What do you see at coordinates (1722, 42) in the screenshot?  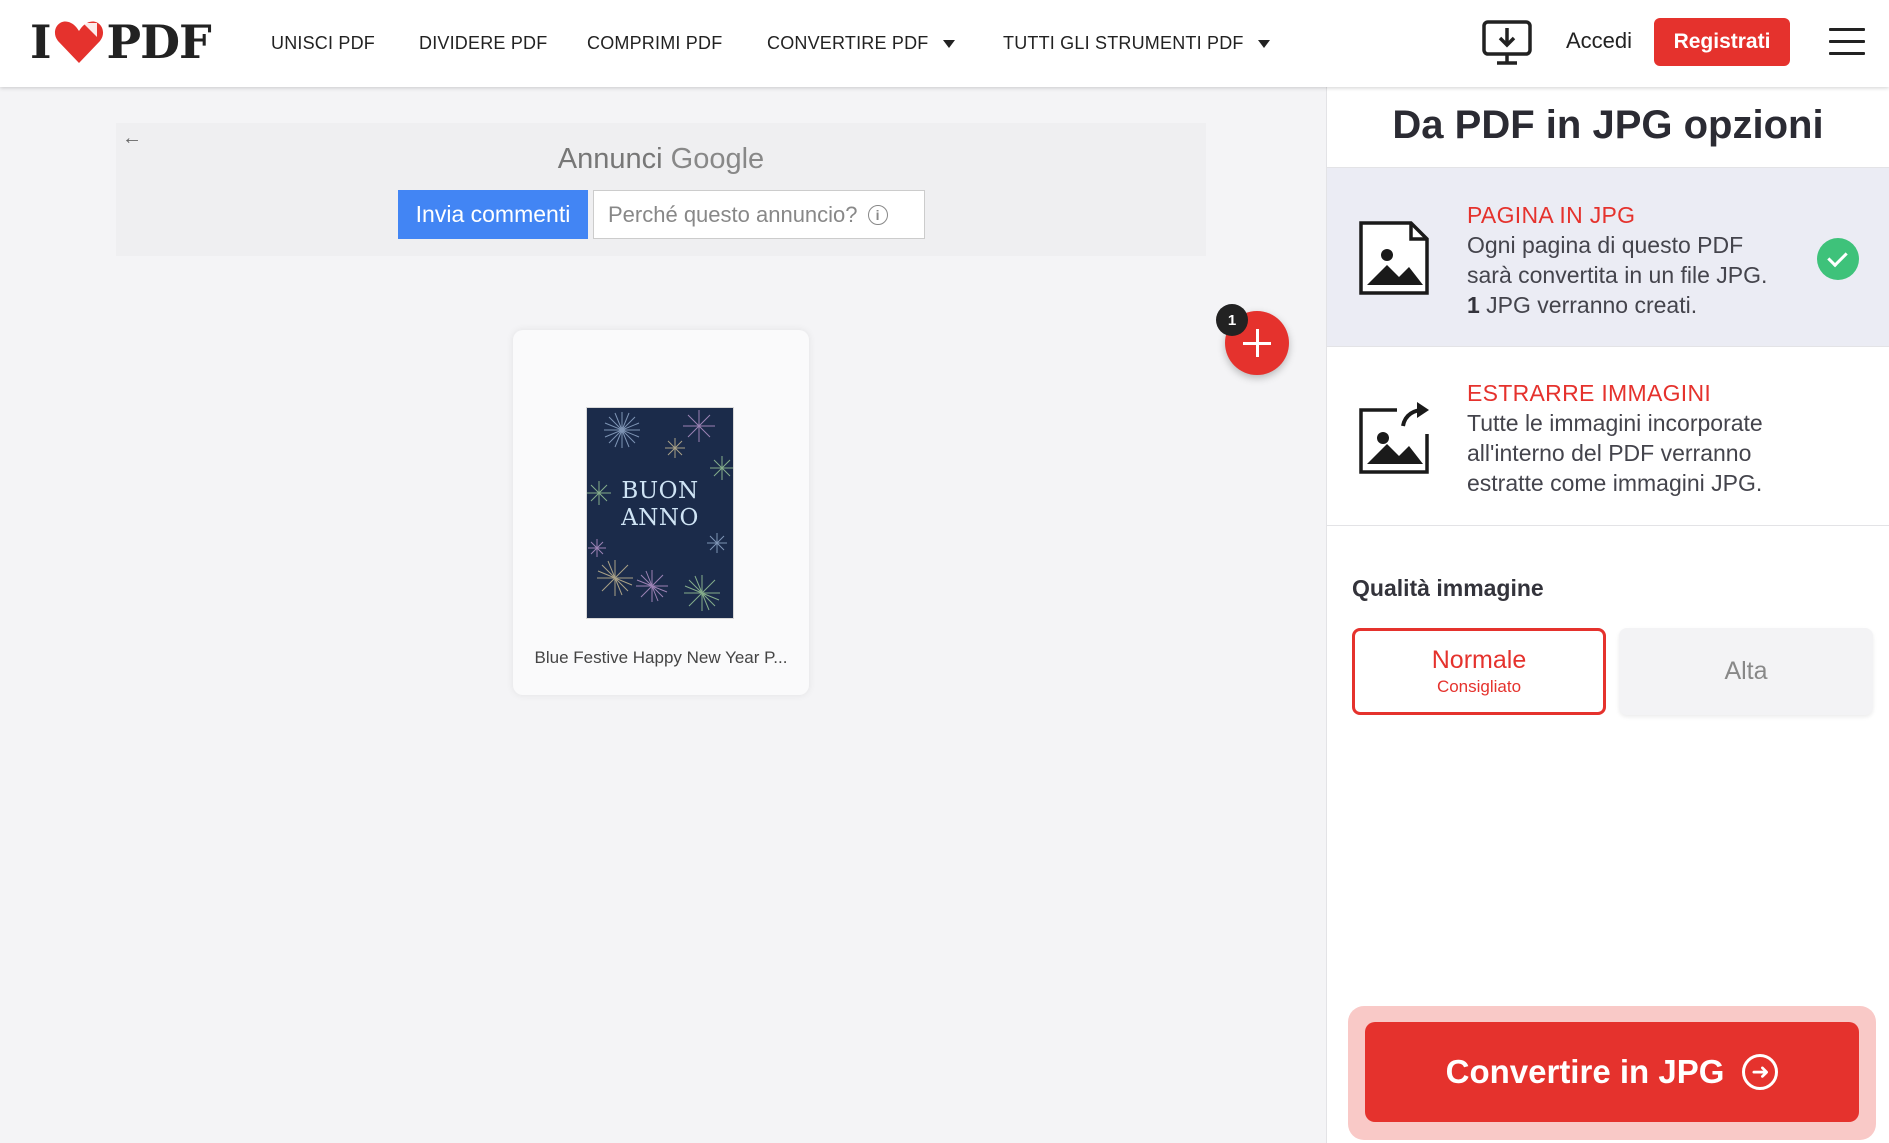 I see `signup-button: Registrati` at bounding box center [1722, 42].